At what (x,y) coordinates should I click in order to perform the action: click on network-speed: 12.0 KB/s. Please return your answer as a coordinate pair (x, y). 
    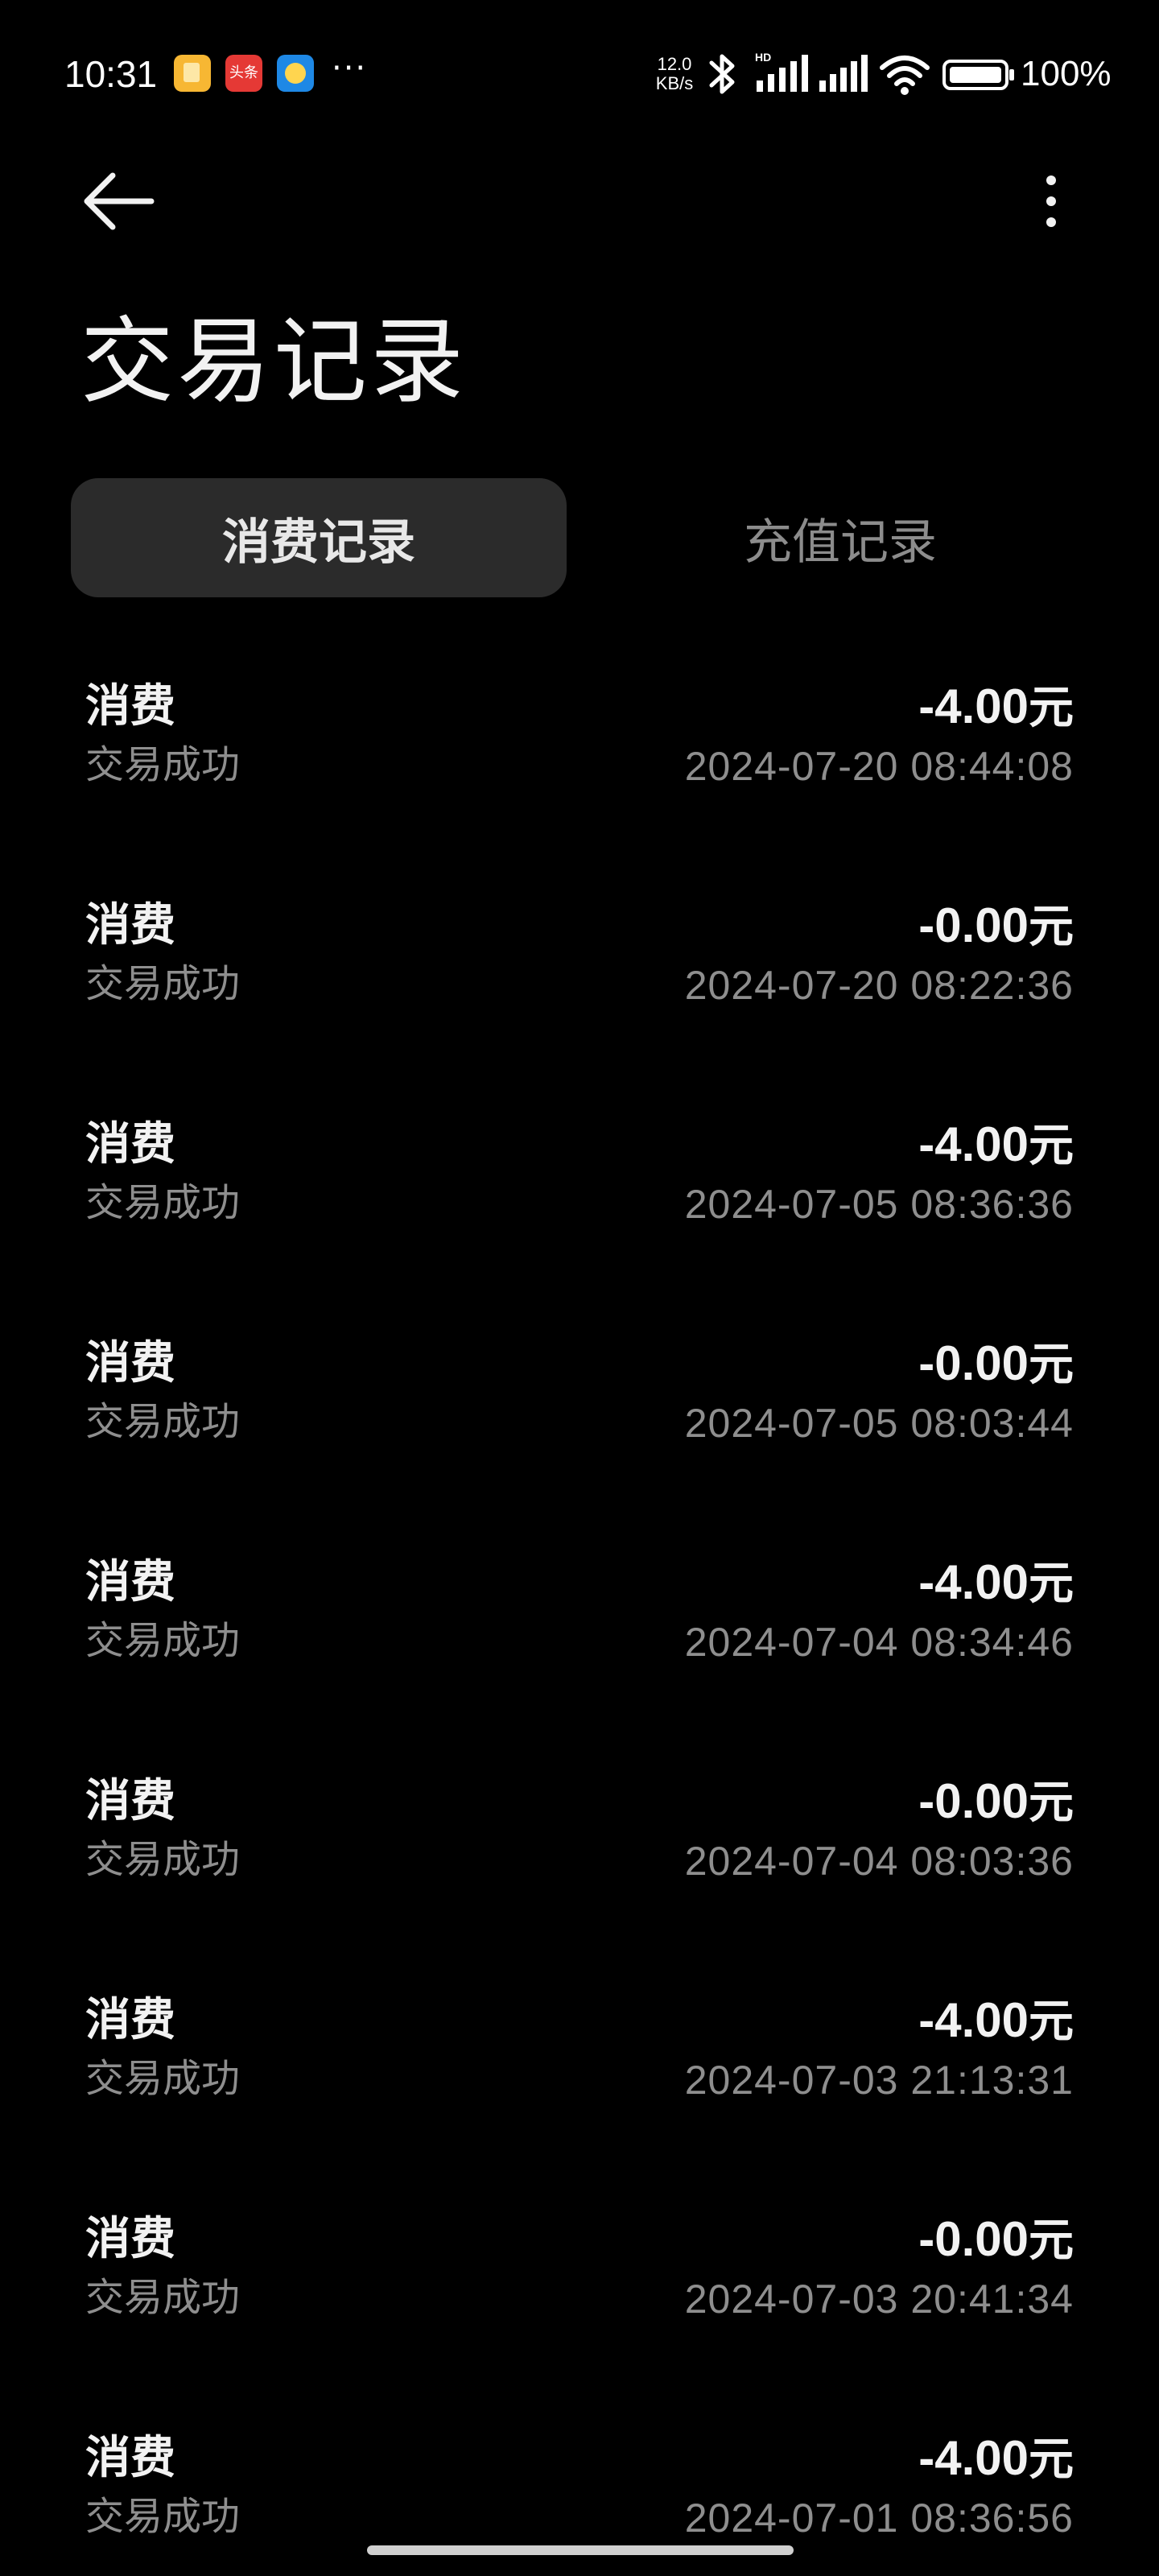
    Looking at the image, I should click on (674, 74).